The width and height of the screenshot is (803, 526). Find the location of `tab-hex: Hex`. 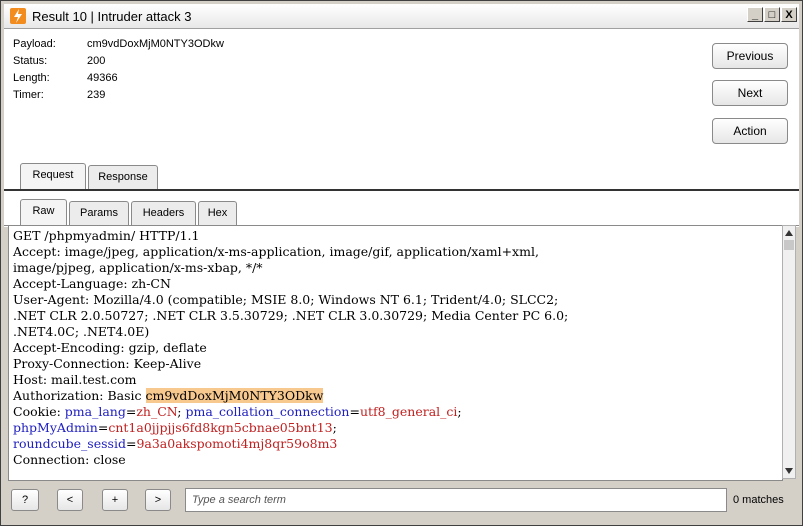

tab-hex: Hex is located at coordinates (217, 213).